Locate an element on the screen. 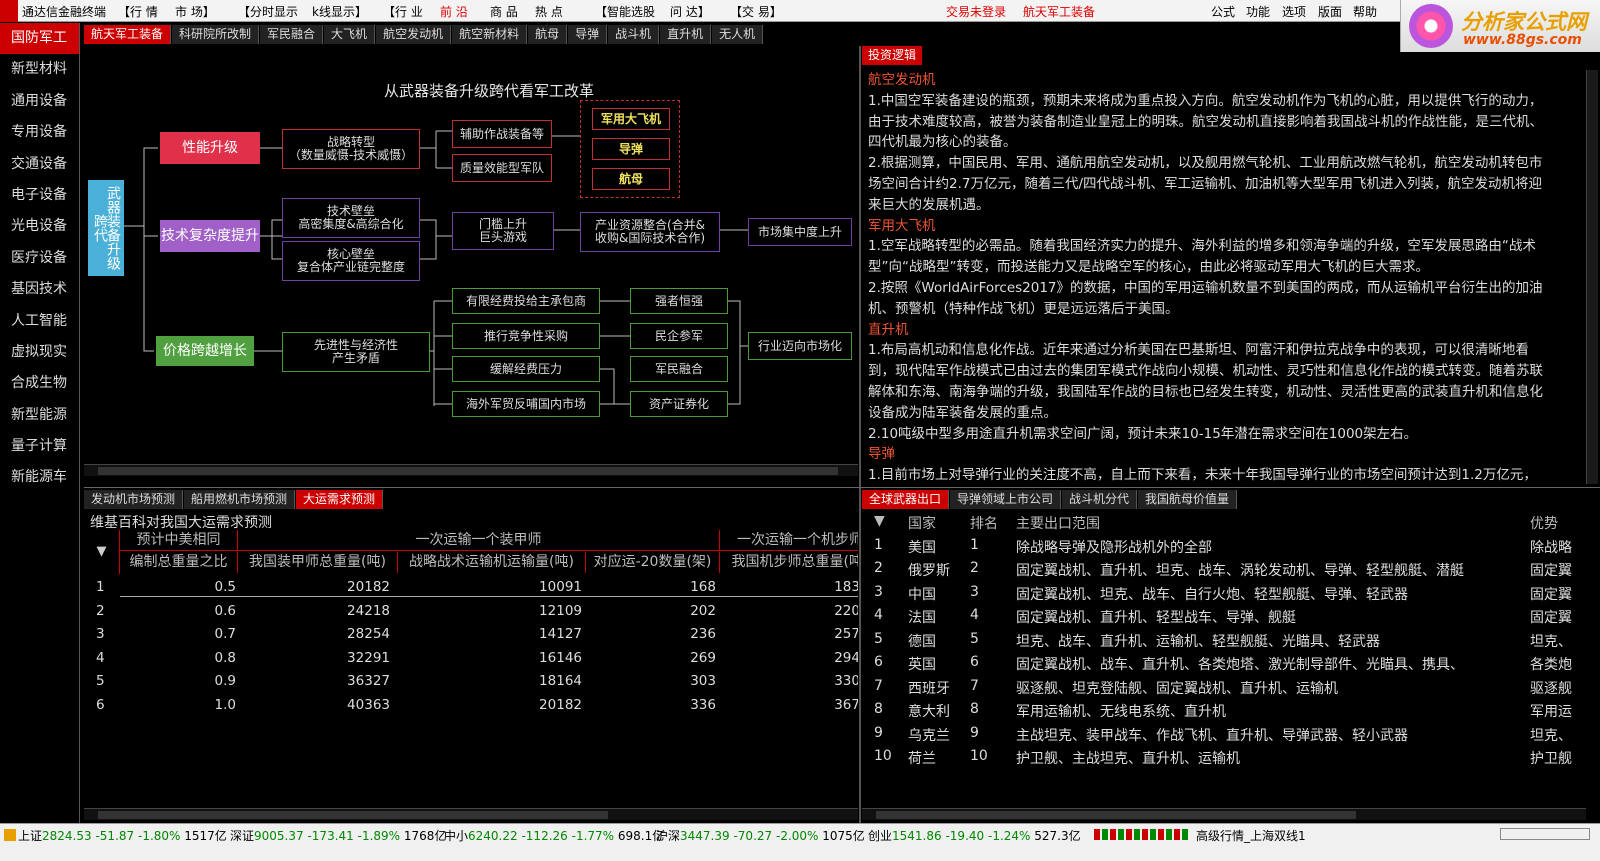  tab-sector: 航母 is located at coordinates (548, 34).